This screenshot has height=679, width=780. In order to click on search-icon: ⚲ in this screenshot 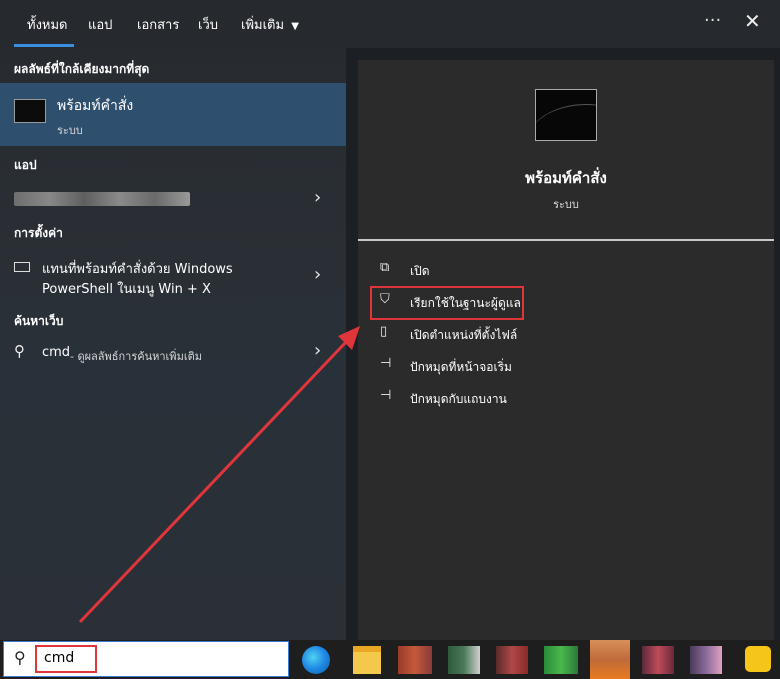, I will do `click(20, 657)`.